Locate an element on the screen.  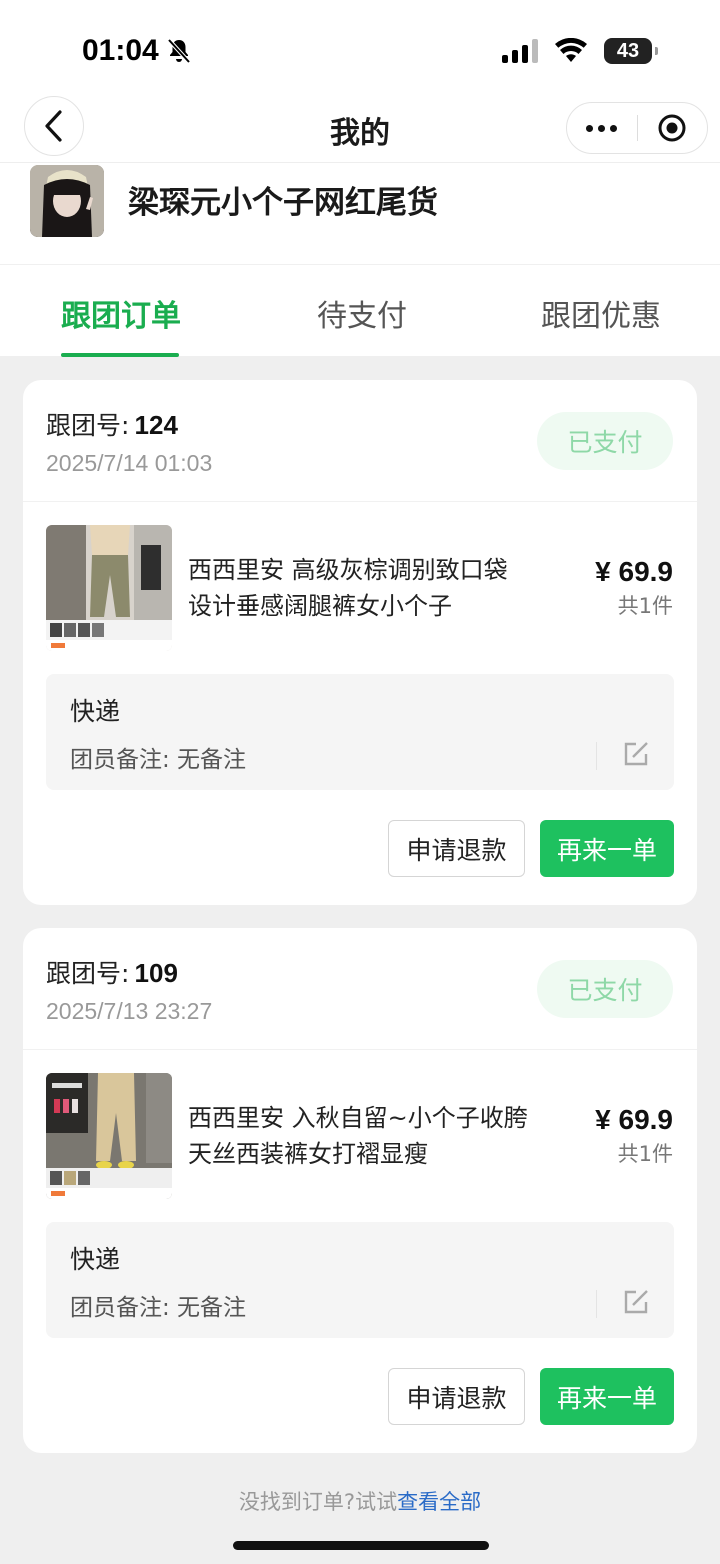
cellular-signal-icon is located at coordinates (520, 51).